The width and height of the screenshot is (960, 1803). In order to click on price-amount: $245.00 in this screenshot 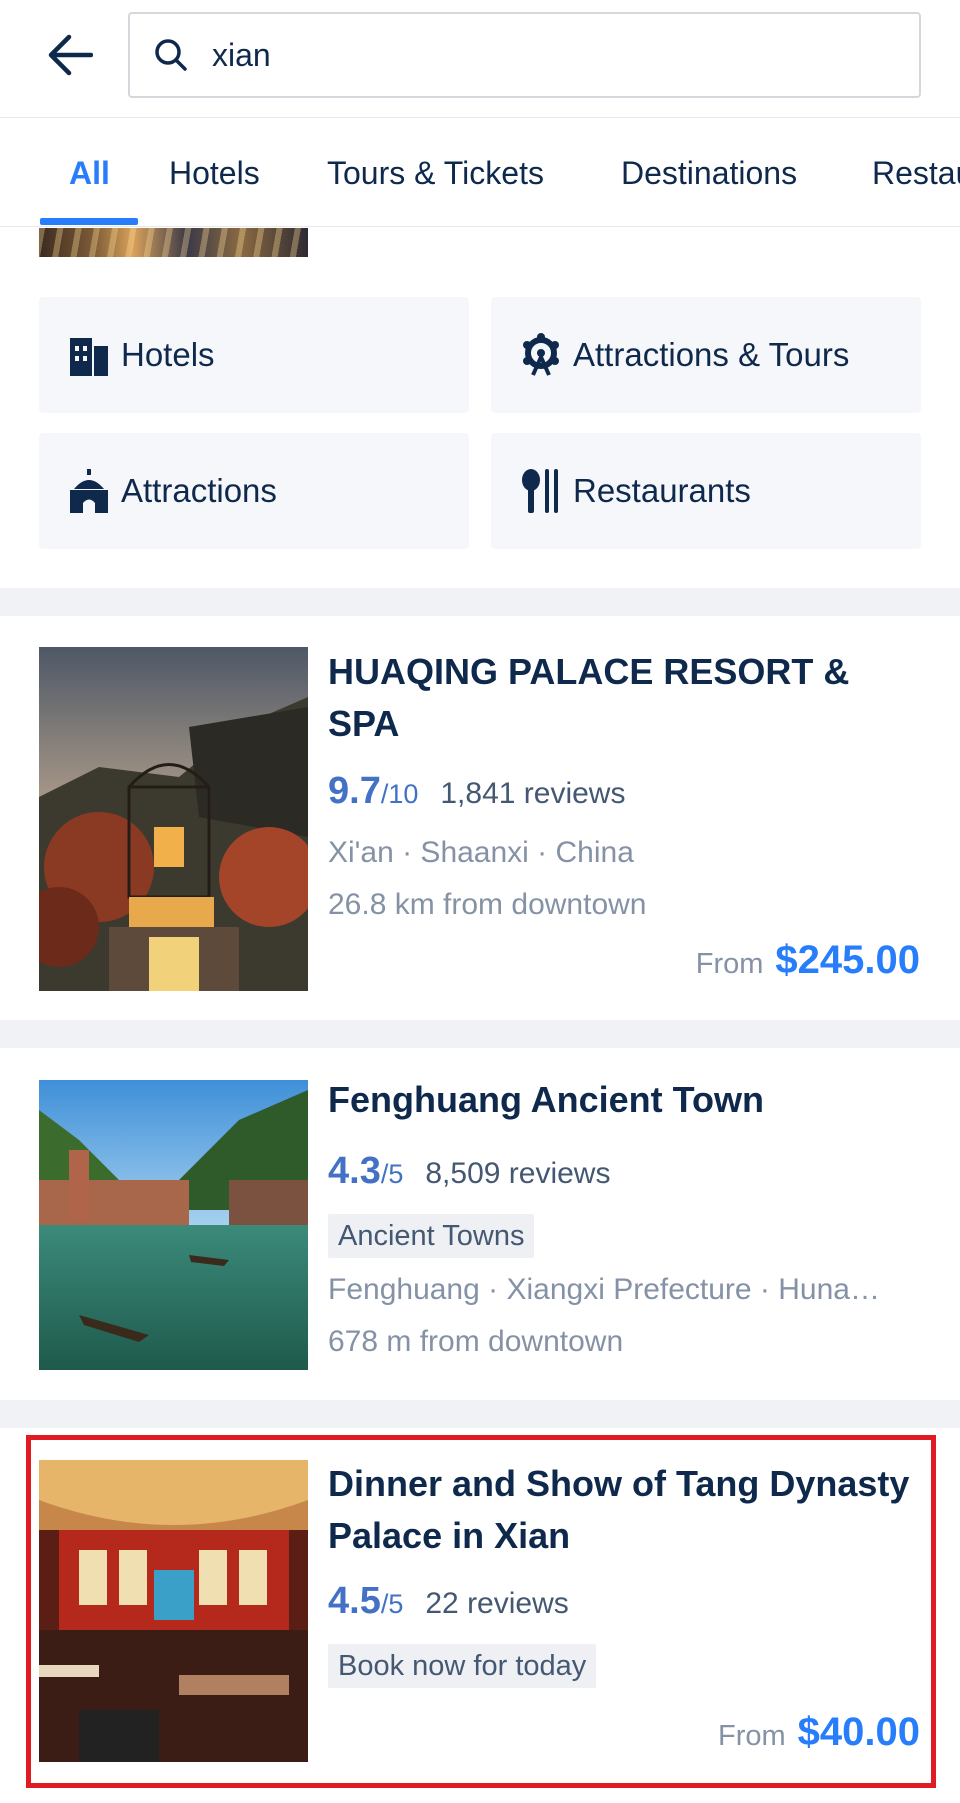, I will do `click(847, 960)`.